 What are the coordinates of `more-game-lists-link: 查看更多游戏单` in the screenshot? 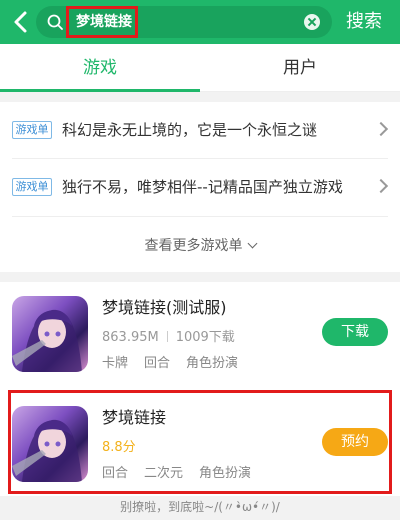 It's located at (200, 246).